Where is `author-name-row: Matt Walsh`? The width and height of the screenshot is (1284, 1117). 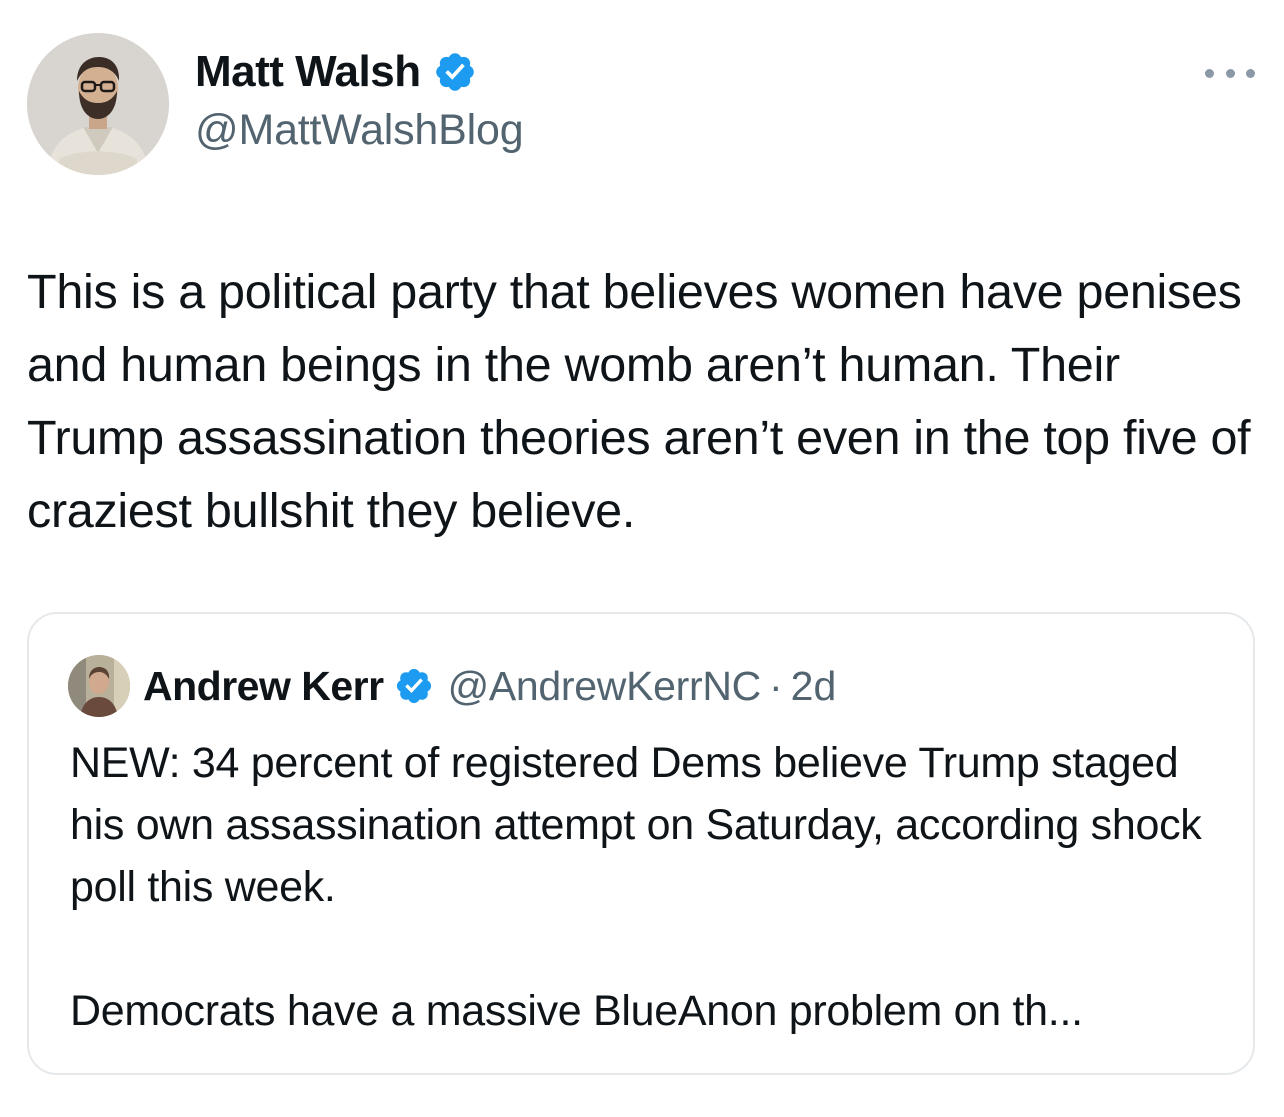 author-name-row: Matt Walsh is located at coordinates (359, 72).